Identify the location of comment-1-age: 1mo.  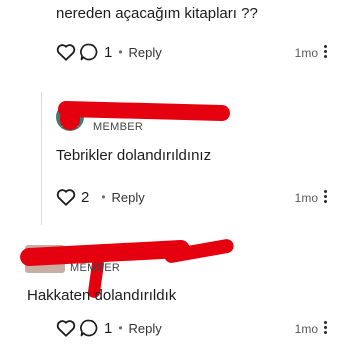
(306, 53).